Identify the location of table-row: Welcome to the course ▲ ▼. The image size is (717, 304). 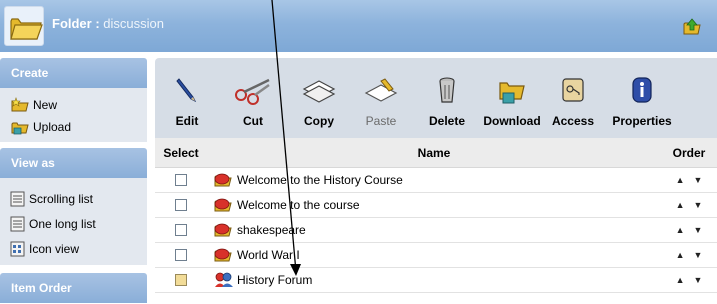
(436, 205).